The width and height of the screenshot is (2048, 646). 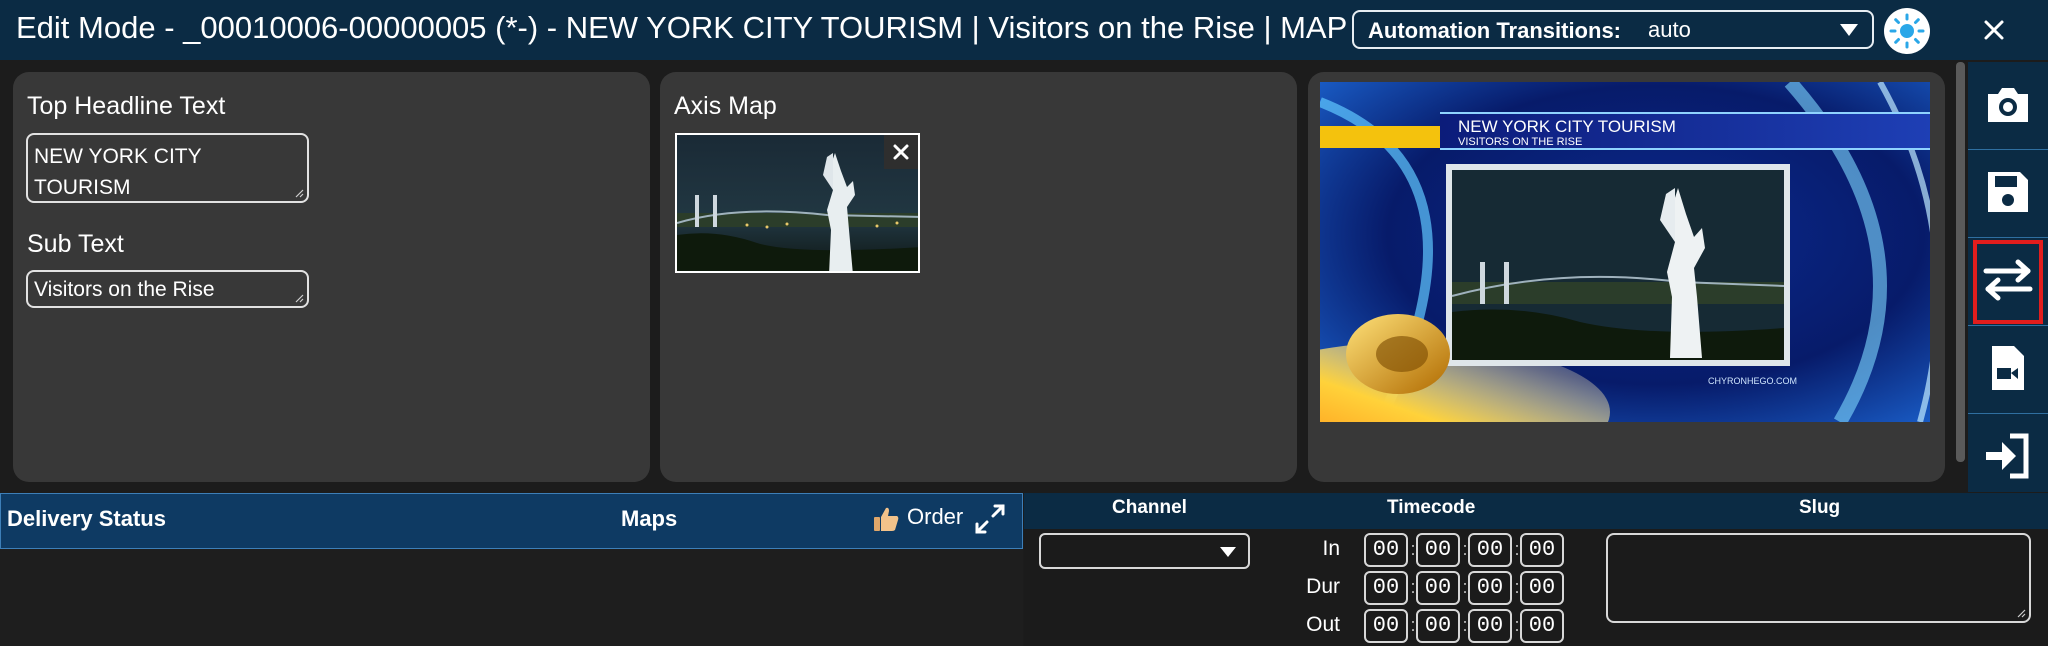 I want to click on preview-headline: NEW YORK CITY TOURISM, so click(x=1567, y=126).